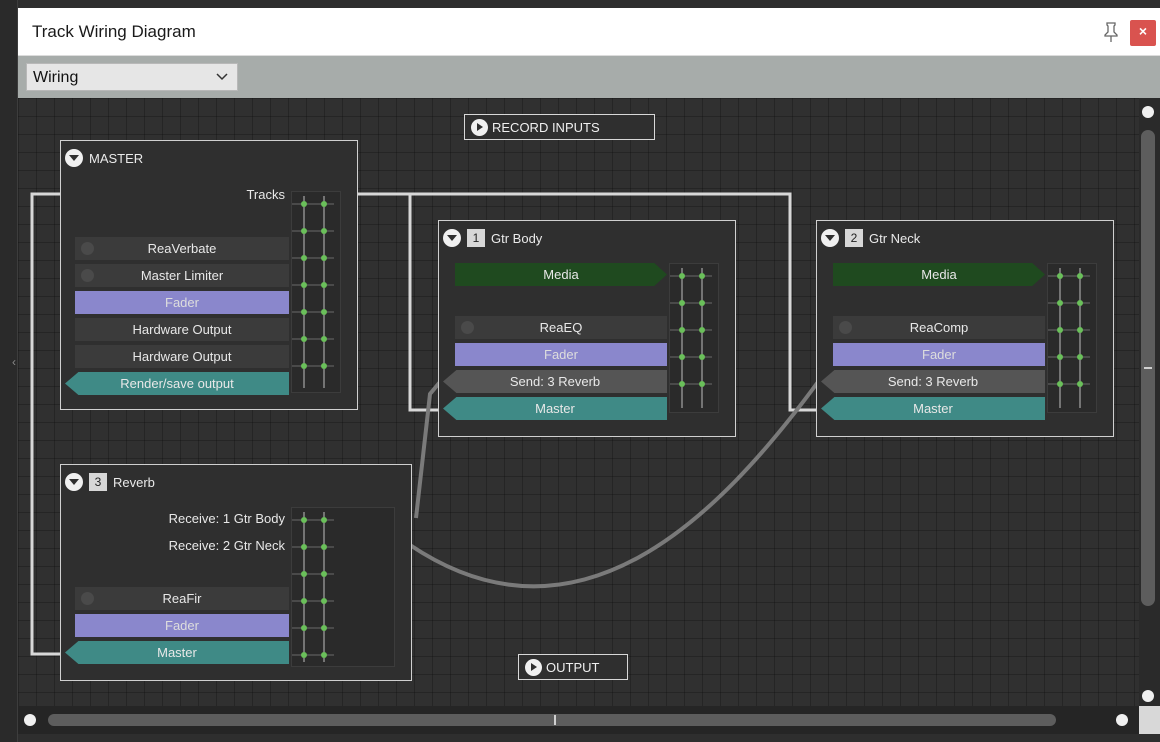 The image size is (1160, 742). What do you see at coordinates (933, 408) in the screenshot?
I see `gtr-neck-master-out: Master` at bounding box center [933, 408].